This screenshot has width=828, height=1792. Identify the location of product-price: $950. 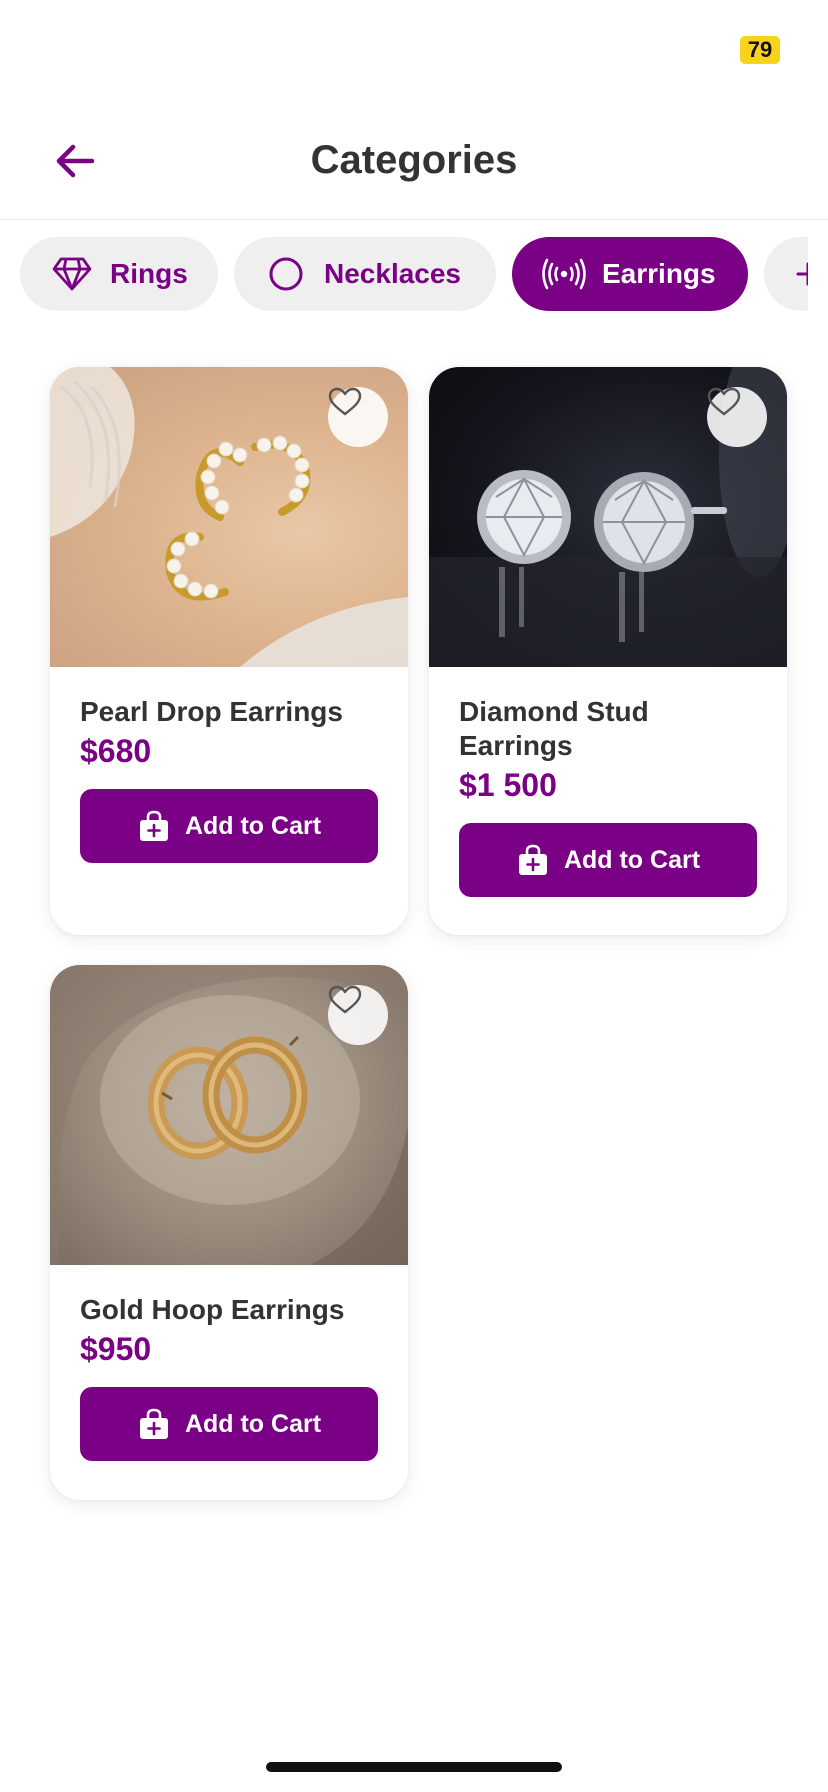
(116, 1349).